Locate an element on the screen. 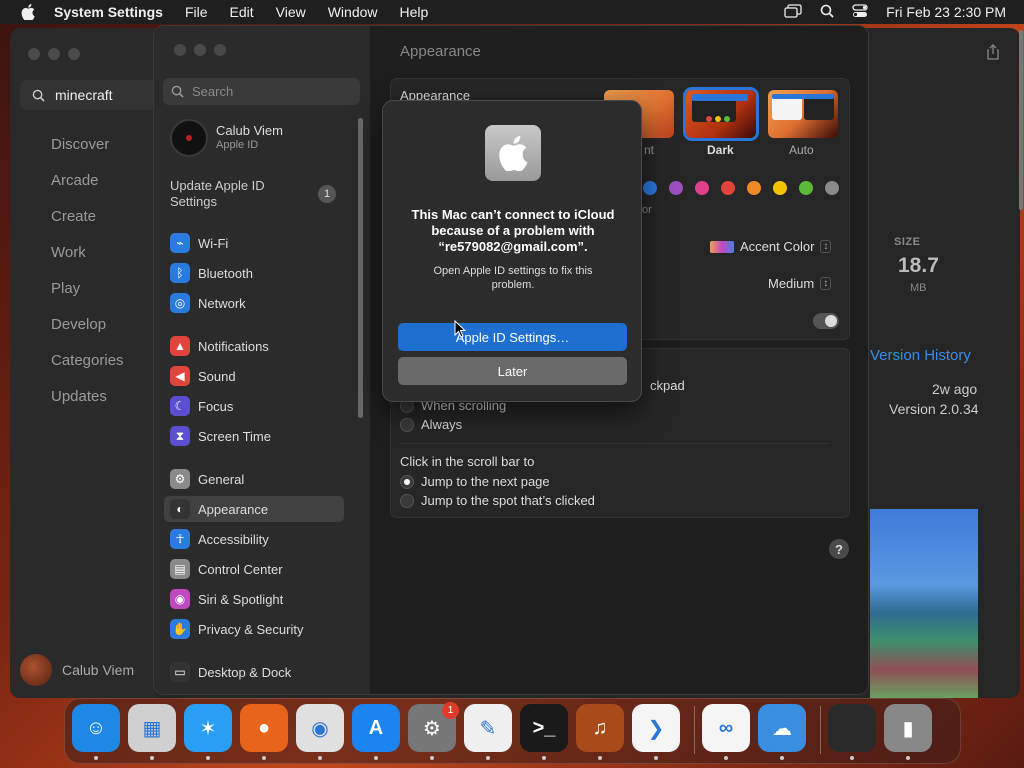 This screenshot has width=1024, height=768. speaker-icon: ◀ is located at coordinates (180, 376).